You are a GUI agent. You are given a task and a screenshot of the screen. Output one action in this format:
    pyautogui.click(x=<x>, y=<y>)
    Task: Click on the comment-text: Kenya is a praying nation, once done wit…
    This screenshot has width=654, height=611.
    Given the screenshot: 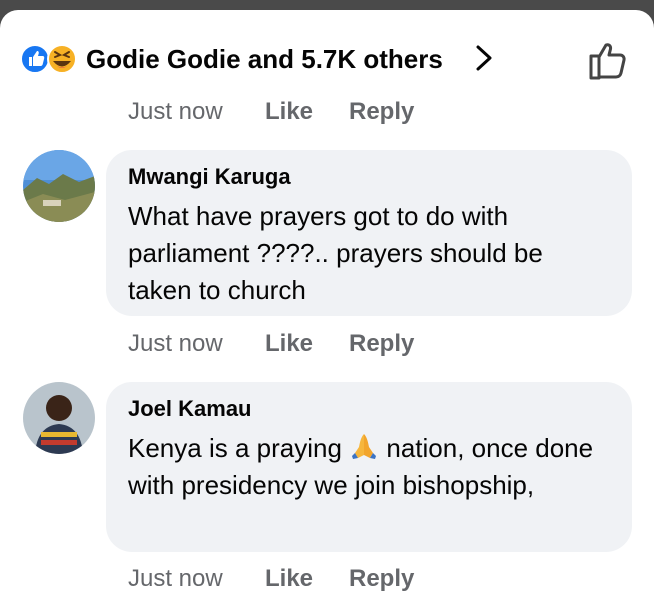 What is the action you would take?
    pyautogui.click(x=368, y=467)
    